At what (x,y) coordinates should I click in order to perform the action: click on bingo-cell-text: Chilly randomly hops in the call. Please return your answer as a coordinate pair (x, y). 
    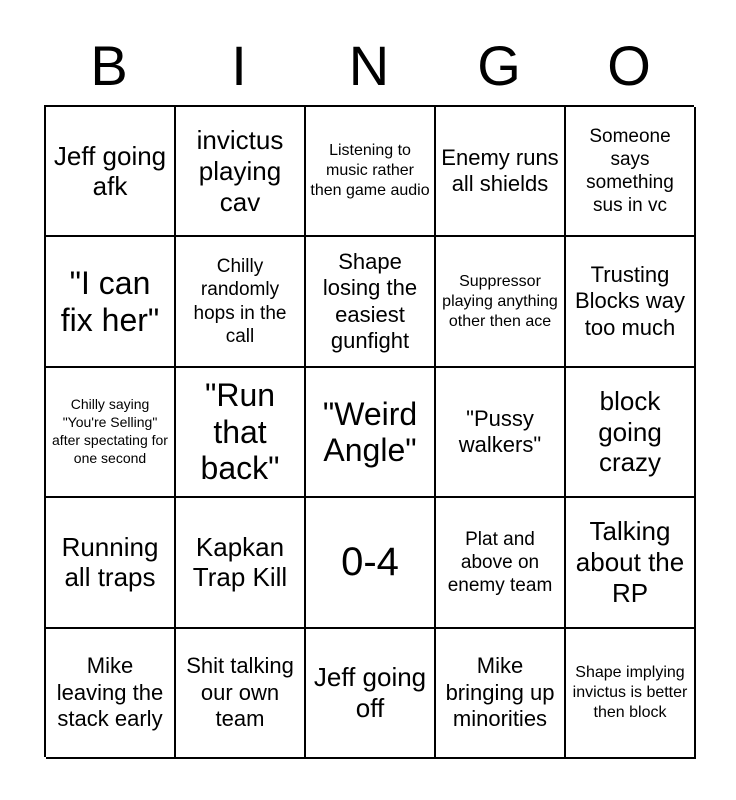
    Looking at the image, I should click on (240, 301).